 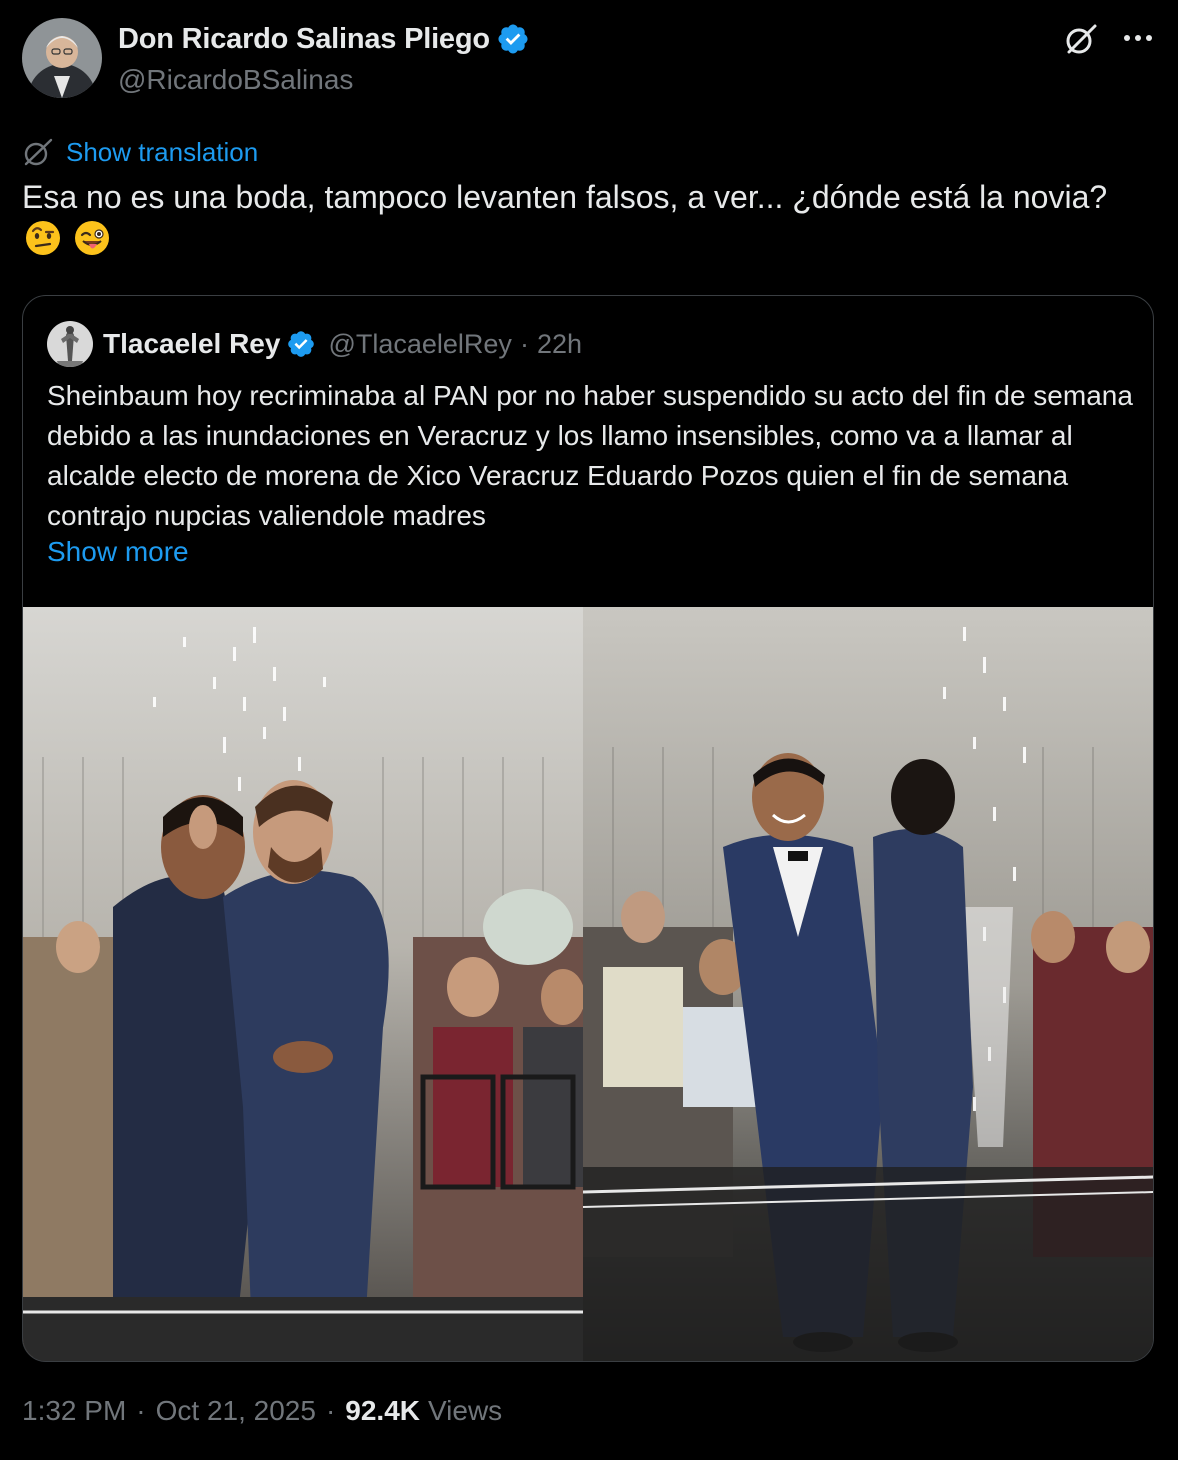 I want to click on author-handle: @RicardoBSalinas, so click(x=235, y=80).